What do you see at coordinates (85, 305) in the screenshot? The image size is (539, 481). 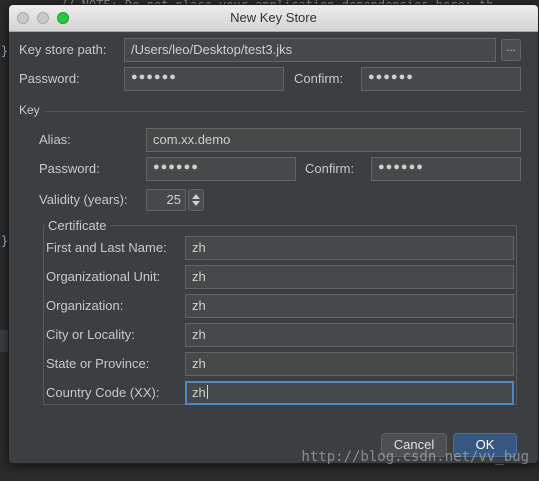 I see `organization-label: Organization:` at bounding box center [85, 305].